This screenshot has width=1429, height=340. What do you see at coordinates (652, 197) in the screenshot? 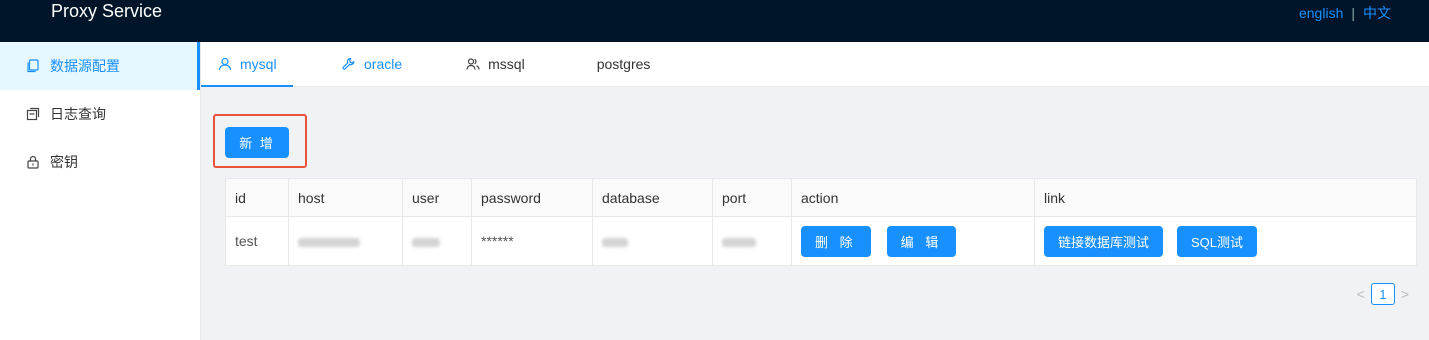
I see `column-header-database: database` at bounding box center [652, 197].